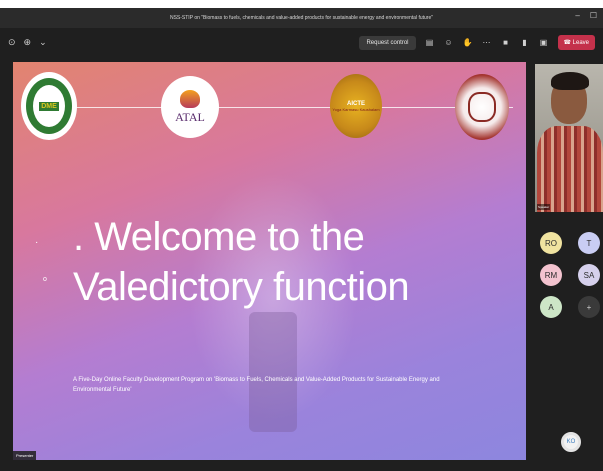 This screenshot has width=603, height=471. Describe the element at coordinates (12, 42) in the screenshot. I see `more-icon: ⊙` at that location.